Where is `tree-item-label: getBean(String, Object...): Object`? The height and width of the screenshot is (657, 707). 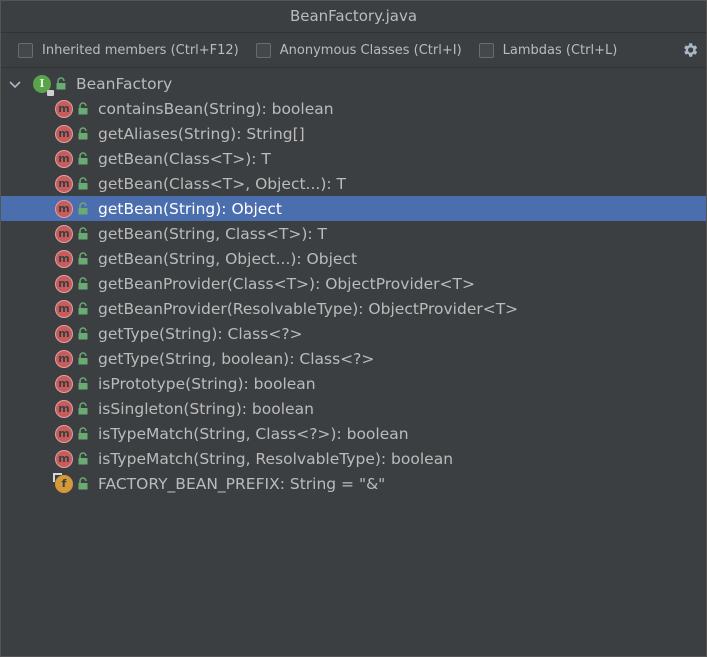
tree-item-label: getBean(String, Object...): Object is located at coordinates (228, 258).